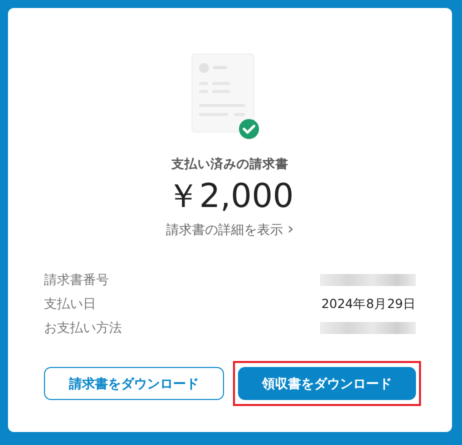  What do you see at coordinates (134, 383) in the screenshot?
I see `download-button: 請求書をダウンロード` at bounding box center [134, 383].